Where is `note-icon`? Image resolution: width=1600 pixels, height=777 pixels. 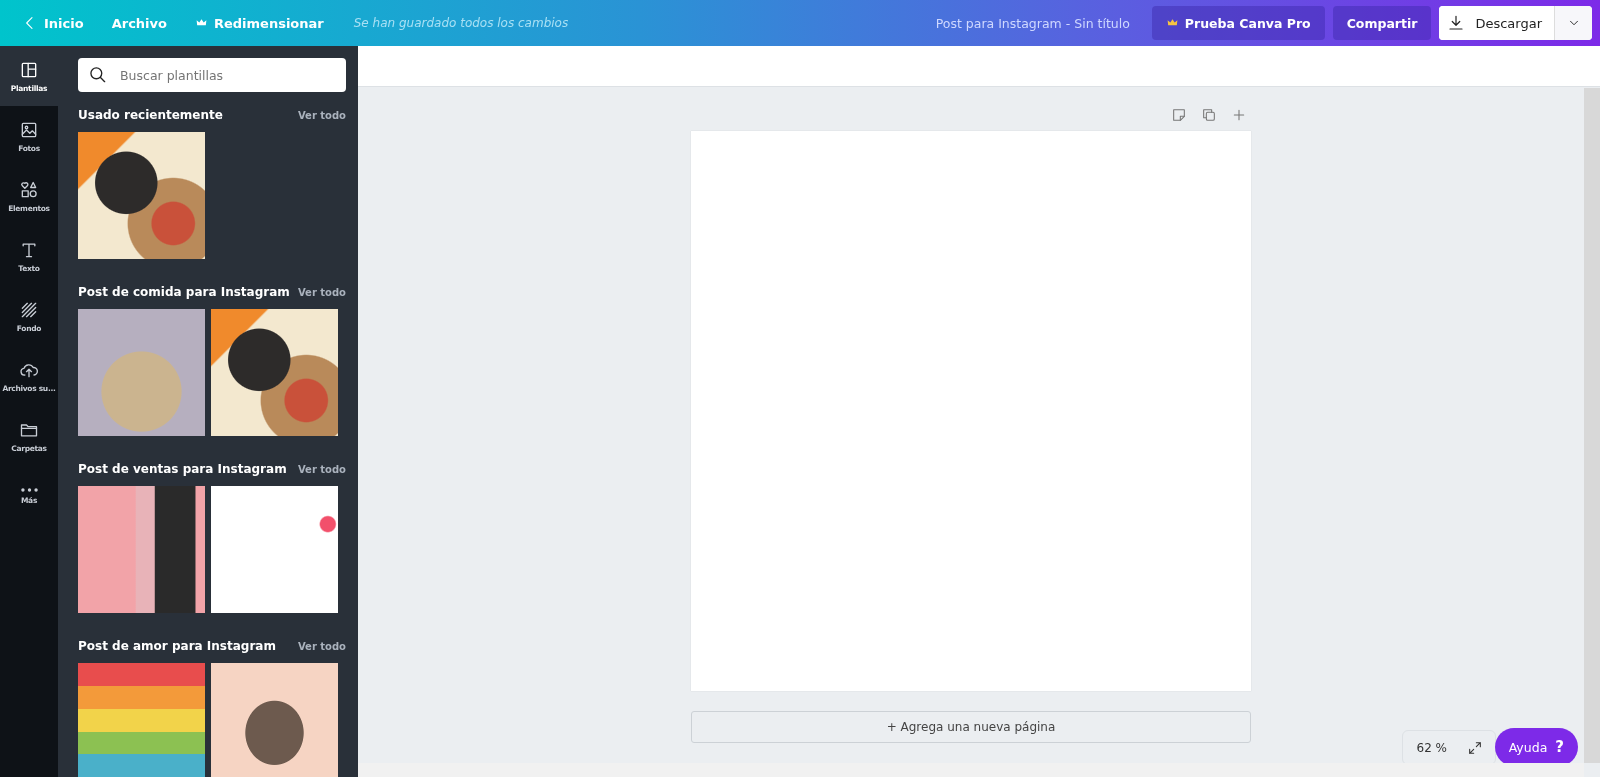 note-icon is located at coordinates (1179, 115).